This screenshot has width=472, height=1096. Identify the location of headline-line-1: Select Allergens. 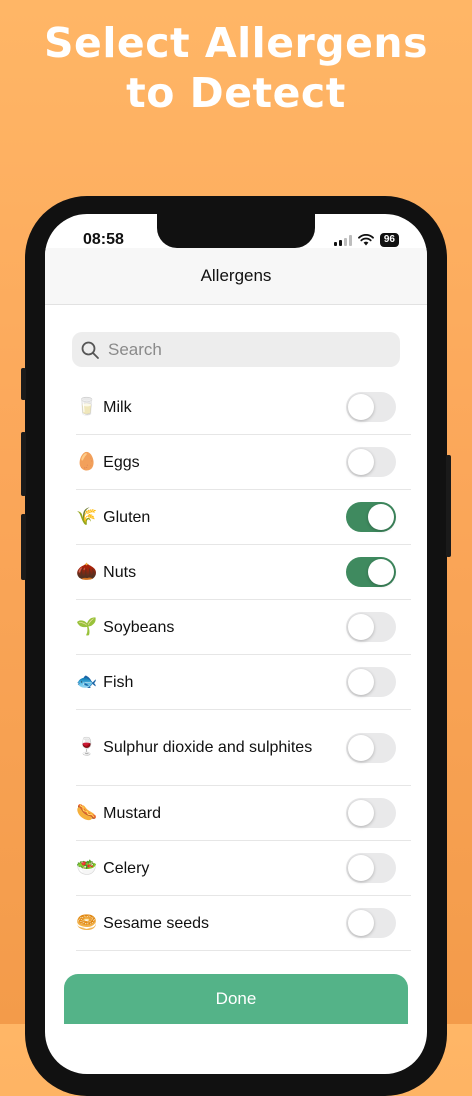
(236, 43).